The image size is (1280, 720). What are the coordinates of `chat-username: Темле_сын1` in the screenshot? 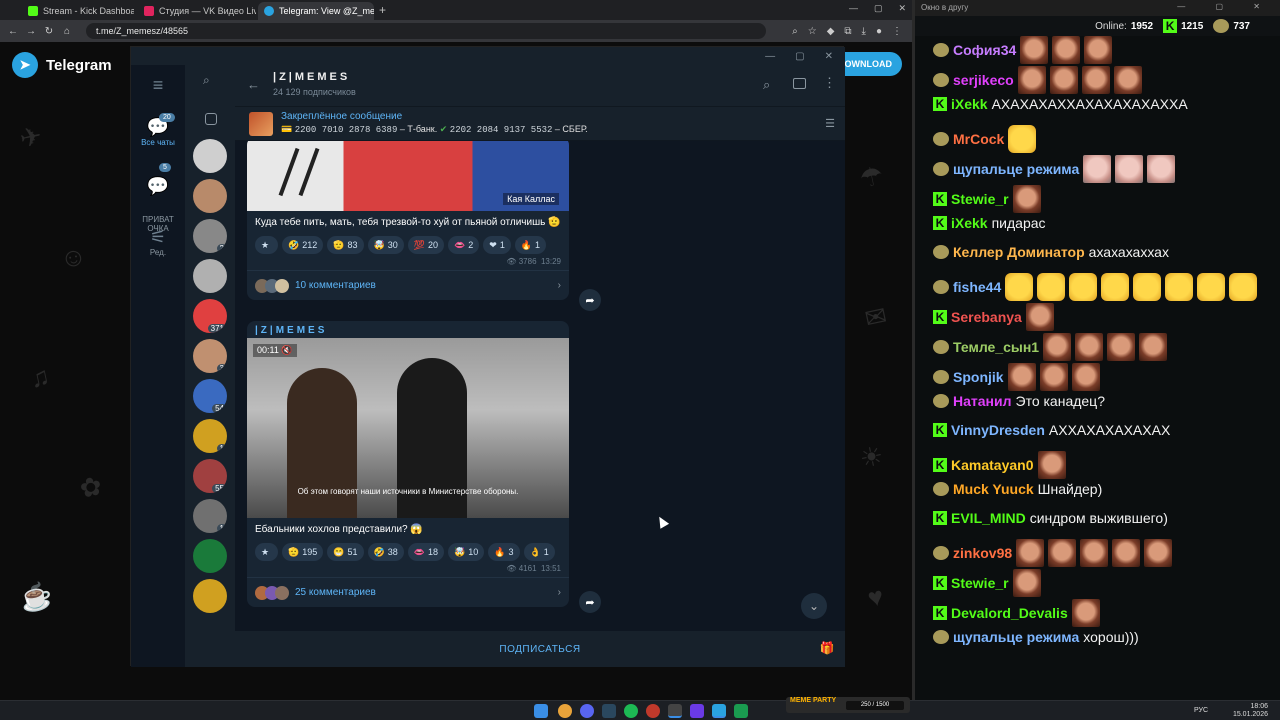 It's located at (996, 347).